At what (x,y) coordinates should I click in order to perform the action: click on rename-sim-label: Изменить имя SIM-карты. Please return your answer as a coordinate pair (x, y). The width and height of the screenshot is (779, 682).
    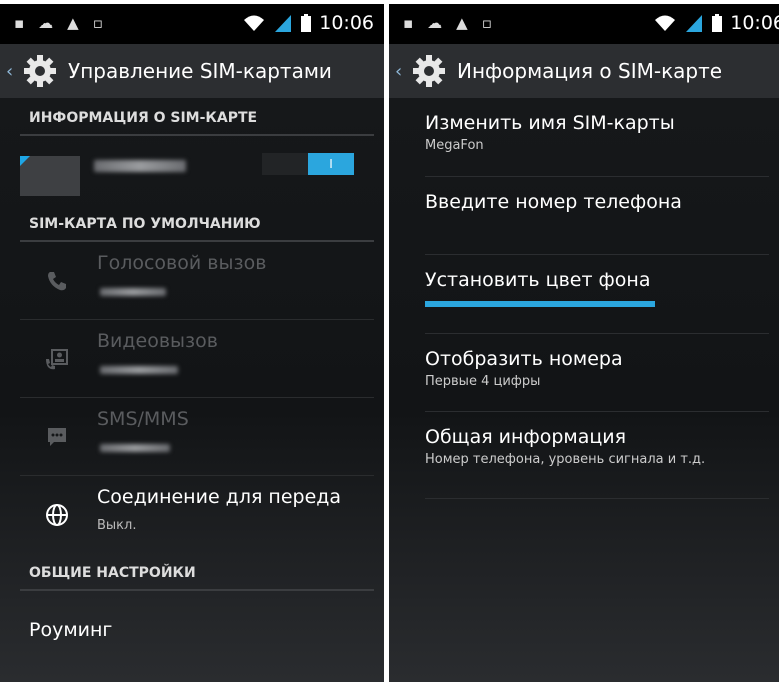
    Looking at the image, I should click on (550, 123).